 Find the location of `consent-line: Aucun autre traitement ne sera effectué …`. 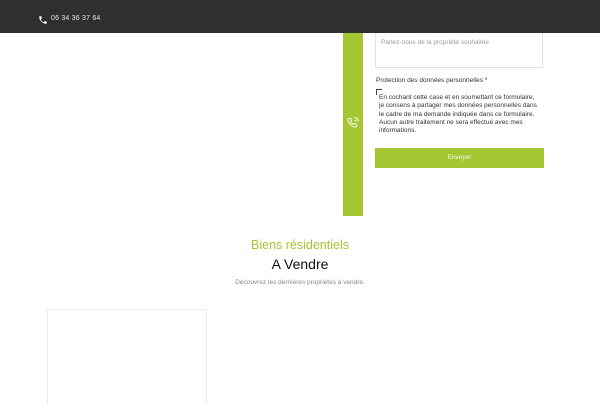

consent-line: Aucun autre traitement ne sera effectué … is located at coordinates (451, 122).